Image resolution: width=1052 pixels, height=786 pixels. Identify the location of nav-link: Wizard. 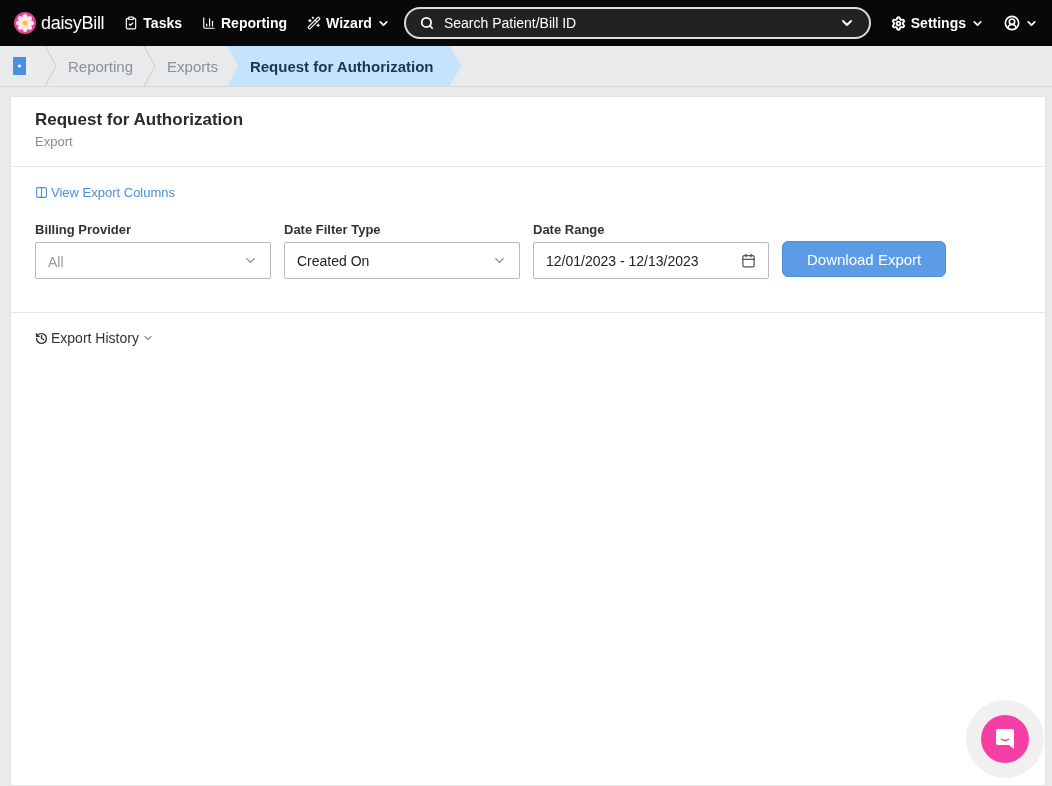
(348, 23).